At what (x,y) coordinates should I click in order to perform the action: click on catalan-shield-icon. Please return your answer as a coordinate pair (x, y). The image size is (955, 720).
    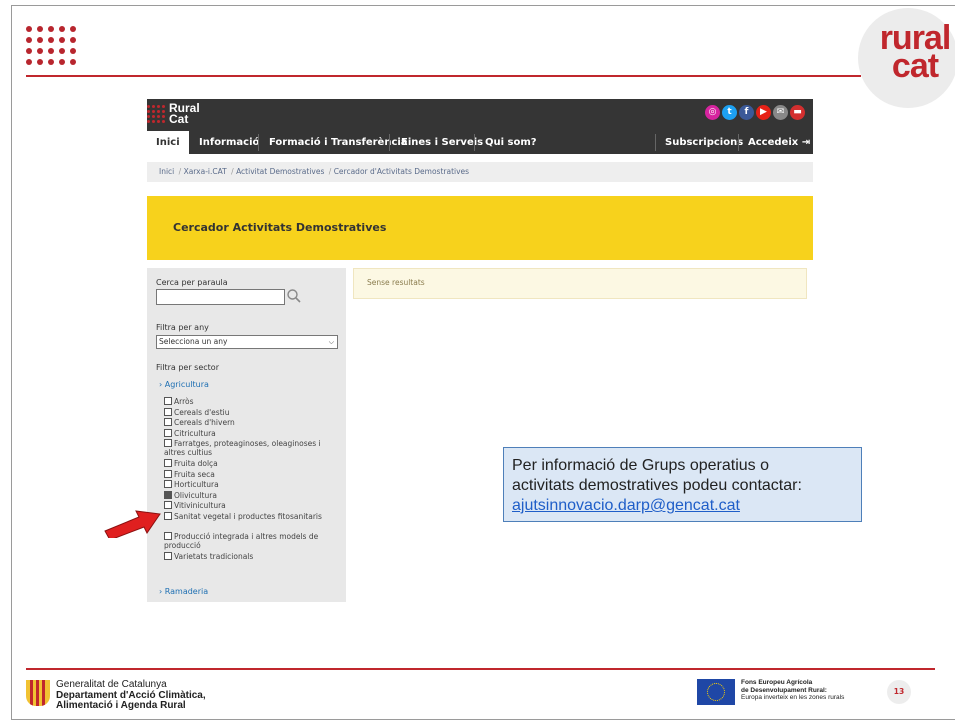
    Looking at the image, I should click on (38, 693).